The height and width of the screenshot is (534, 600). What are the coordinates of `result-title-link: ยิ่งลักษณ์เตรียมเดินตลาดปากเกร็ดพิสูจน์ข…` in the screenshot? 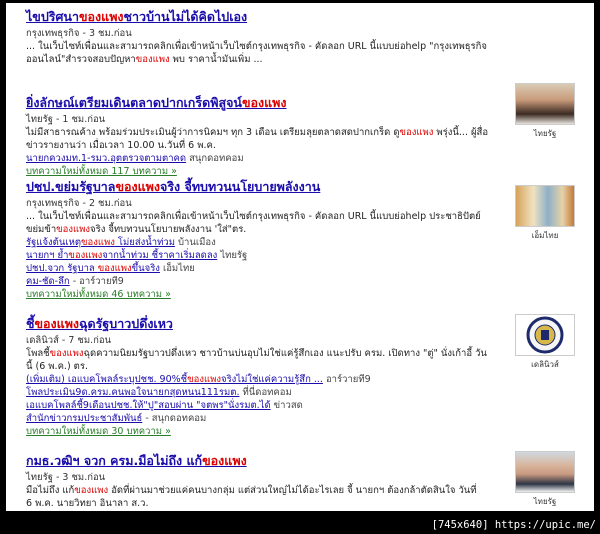 It's located at (306, 103).